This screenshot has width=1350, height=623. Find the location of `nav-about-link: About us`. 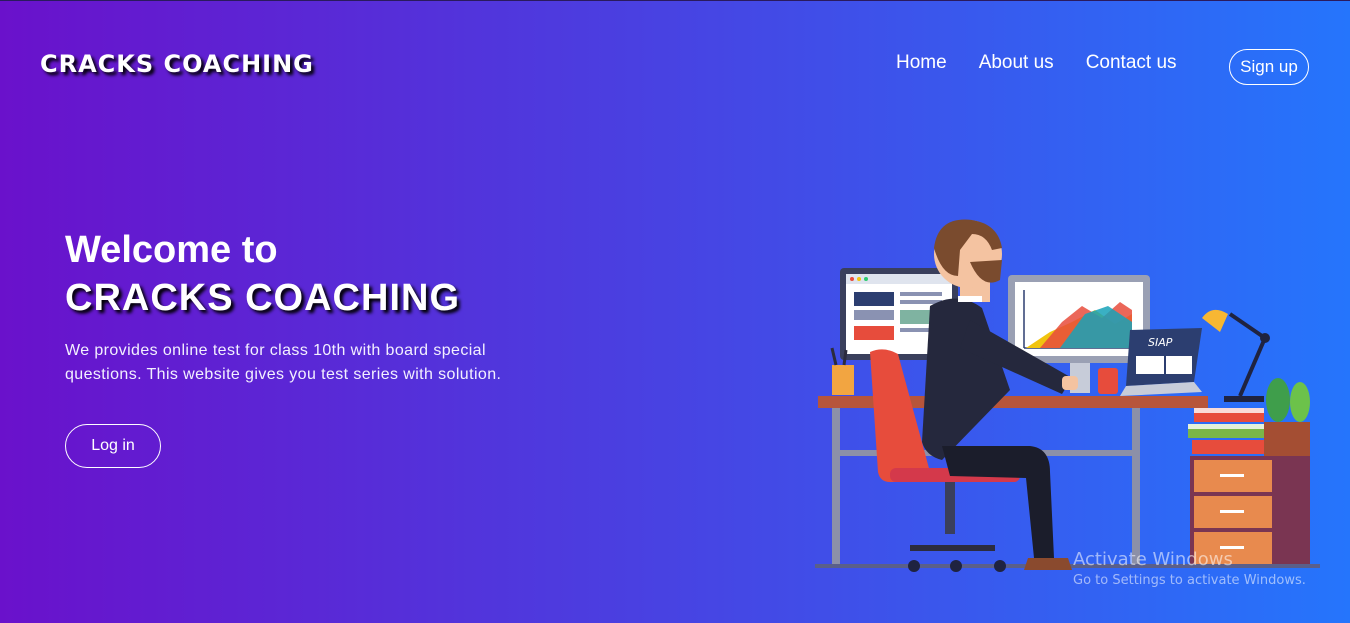

nav-about-link: About us is located at coordinates (1016, 63).